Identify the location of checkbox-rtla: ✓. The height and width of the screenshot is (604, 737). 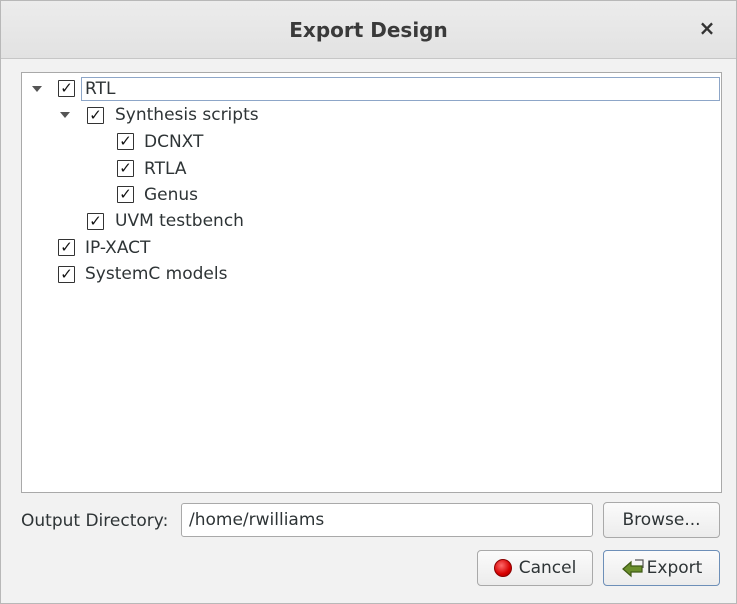
(125, 168).